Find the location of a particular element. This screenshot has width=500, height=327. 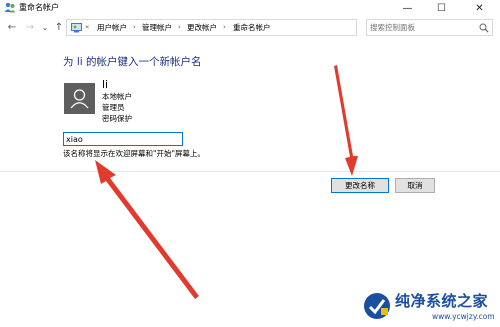

breadcrumb-overflow: « is located at coordinates (87, 27).